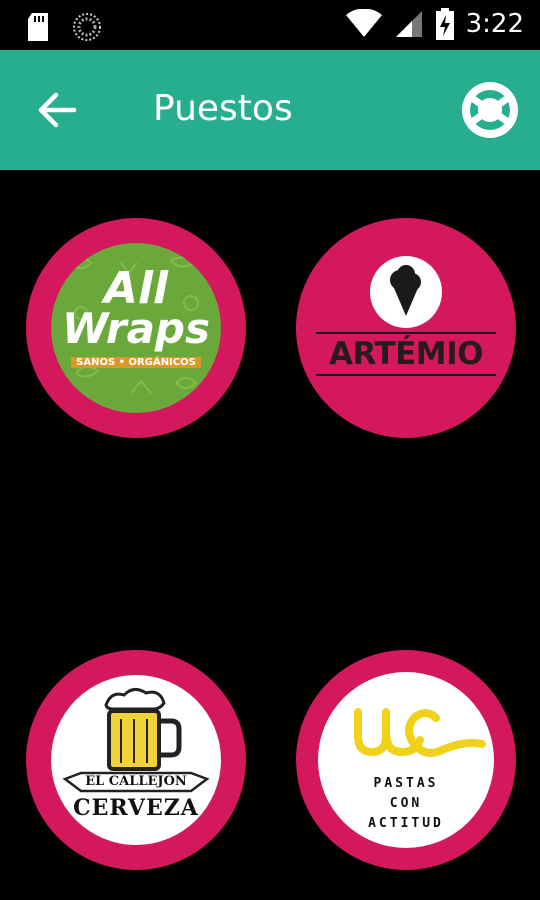 The width and height of the screenshot is (540, 900). What do you see at coordinates (363, 23) in the screenshot?
I see `wifi-icon` at bounding box center [363, 23].